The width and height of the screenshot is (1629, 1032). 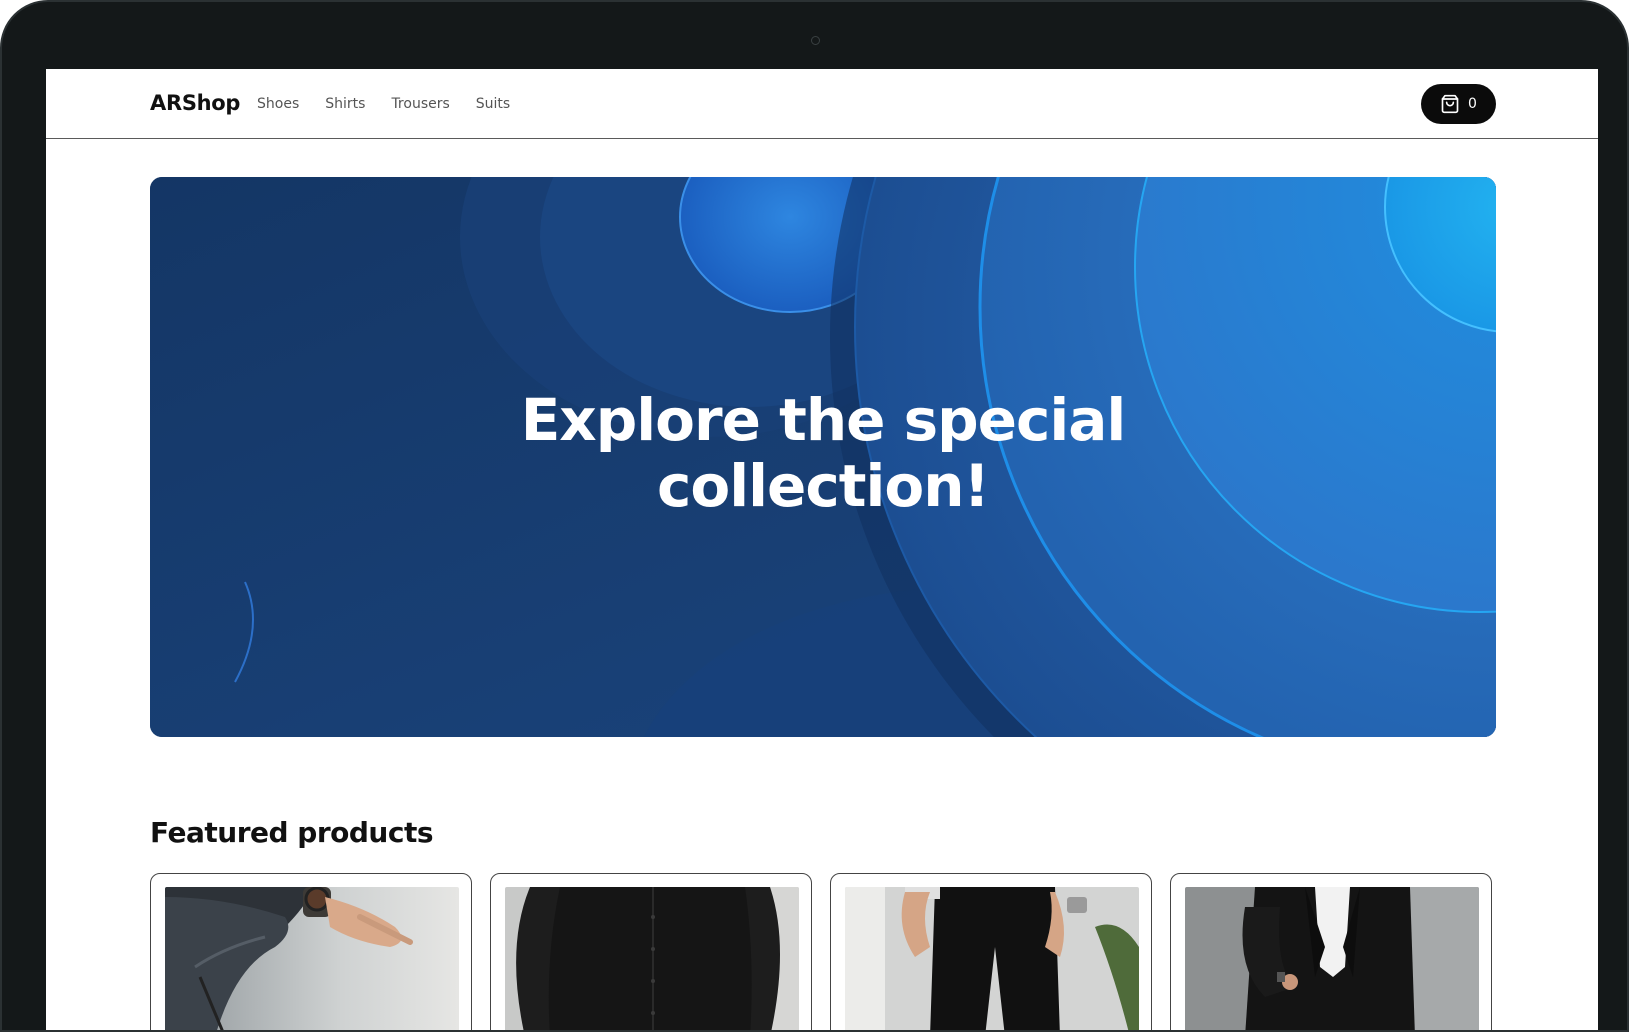 What do you see at coordinates (992, 958) in the screenshot?
I see `black-trousers-photo` at bounding box center [992, 958].